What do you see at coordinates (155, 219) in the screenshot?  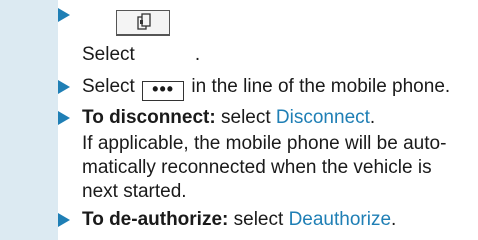 I see `deauthorize-lead: To de-authorize:` at bounding box center [155, 219].